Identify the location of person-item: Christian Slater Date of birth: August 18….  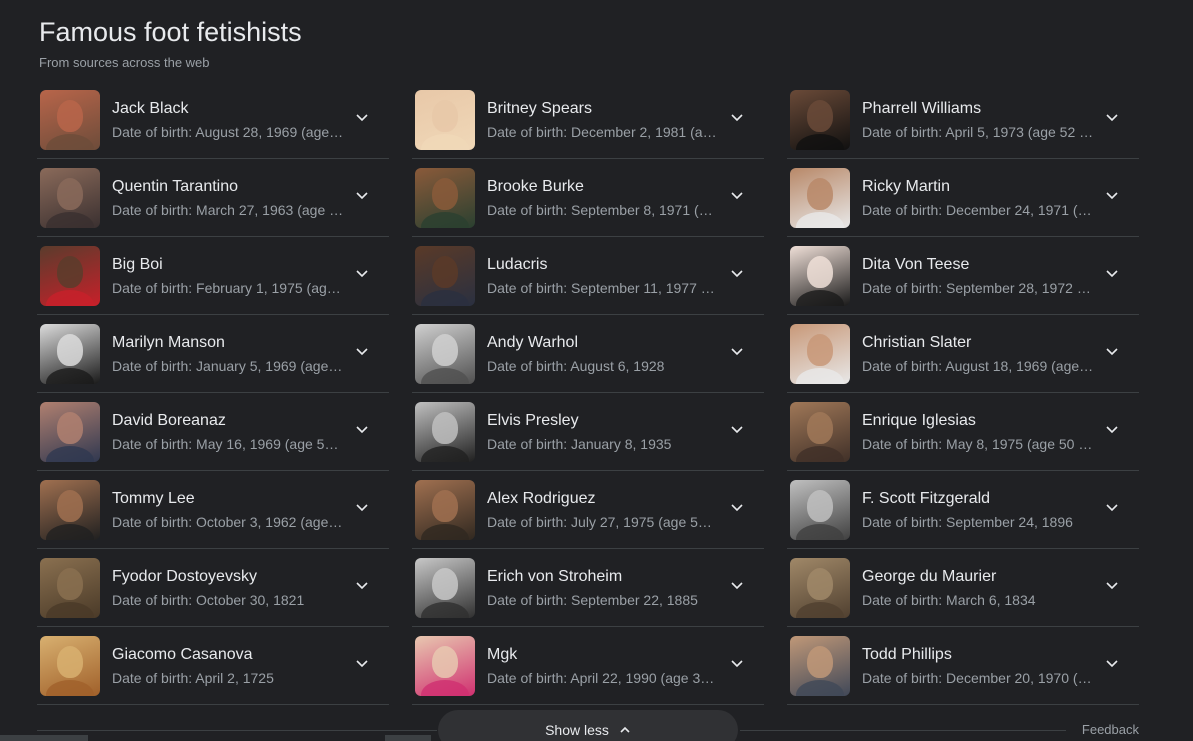
(963, 354).